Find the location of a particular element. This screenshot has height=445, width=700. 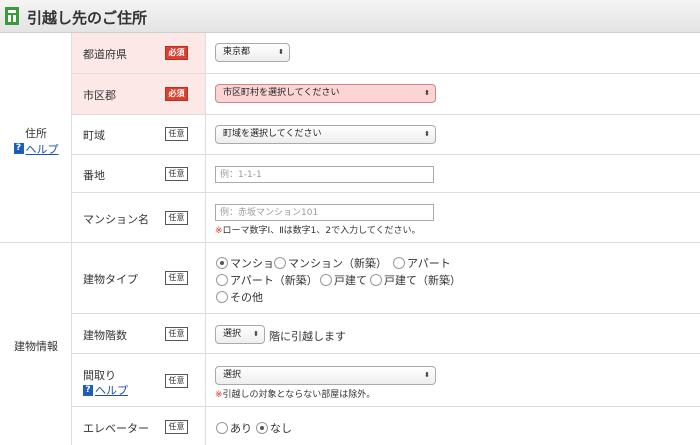

prefecture-select: 東京都 ⬍ is located at coordinates (252, 52).